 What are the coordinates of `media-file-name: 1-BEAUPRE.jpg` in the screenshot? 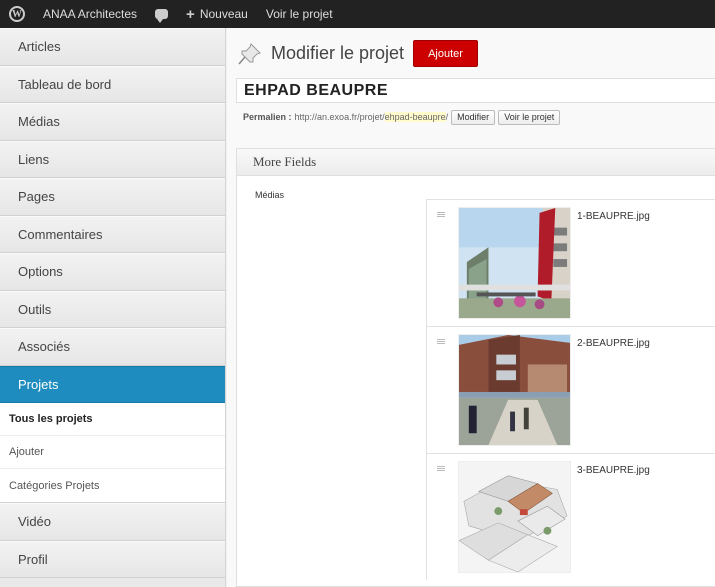 It's located at (613, 216).